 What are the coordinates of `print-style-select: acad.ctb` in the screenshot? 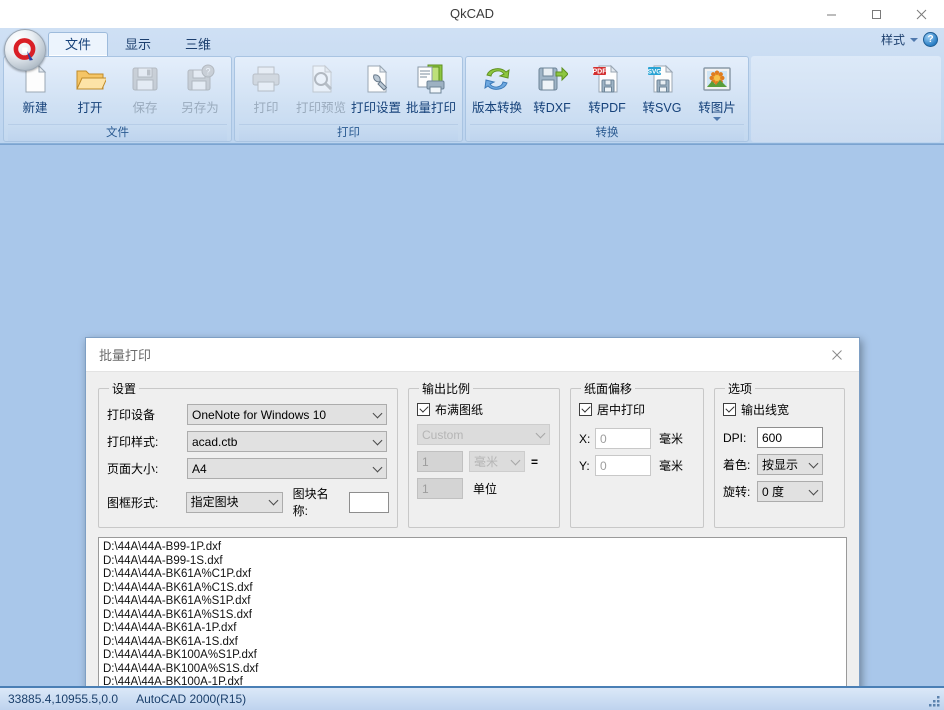 It's located at (287, 441).